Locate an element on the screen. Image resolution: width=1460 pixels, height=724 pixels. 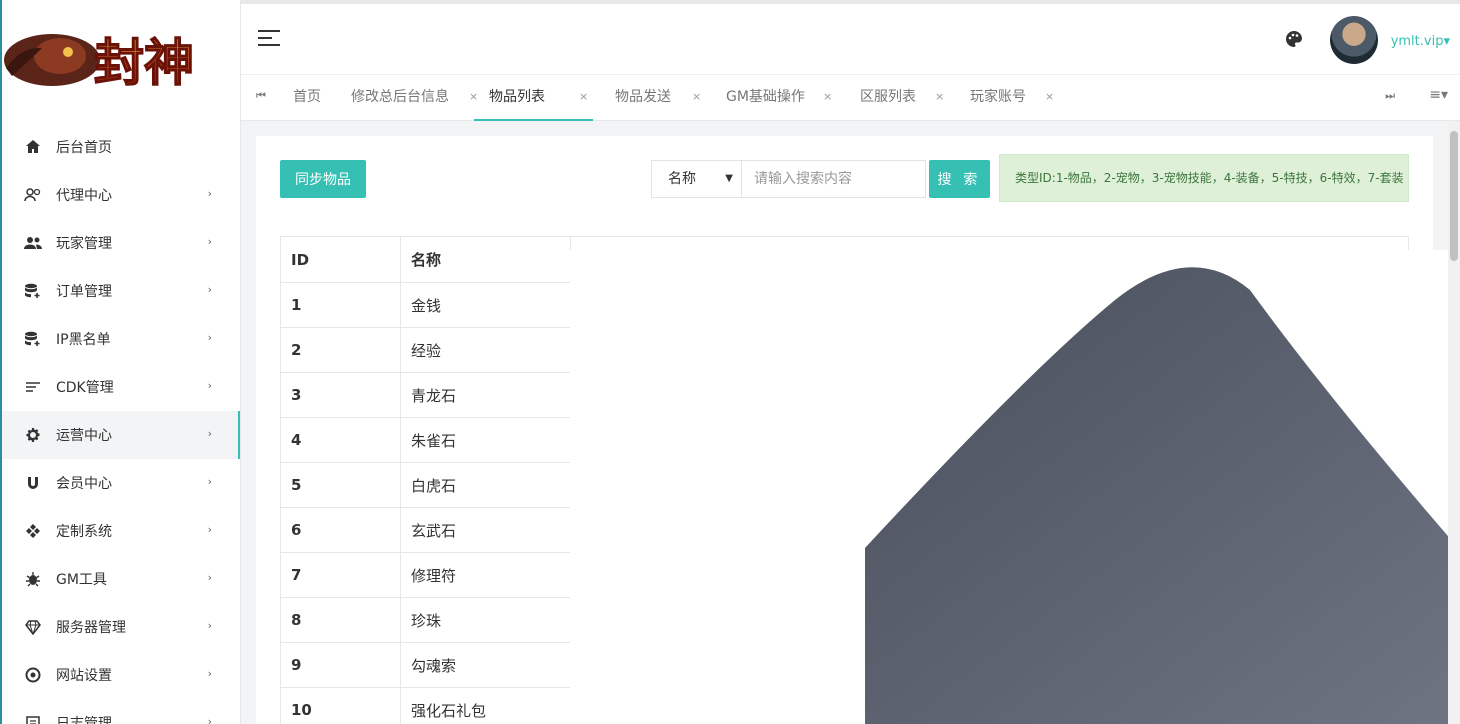
sidebar-item: GM工具 › is located at coordinates (121, 579).